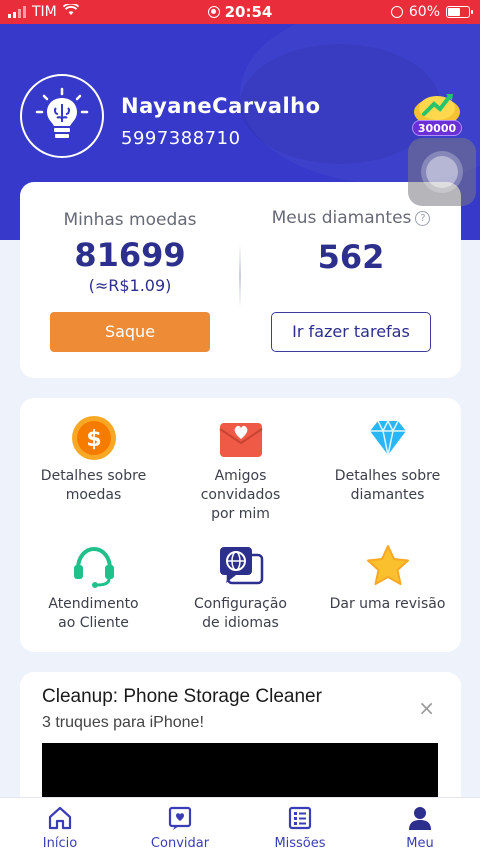 The height and width of the screenshot is (854, 480). Describe the element at coordinates (437, 109) in the screenshot. I see `reward-chest-icon` at that location.